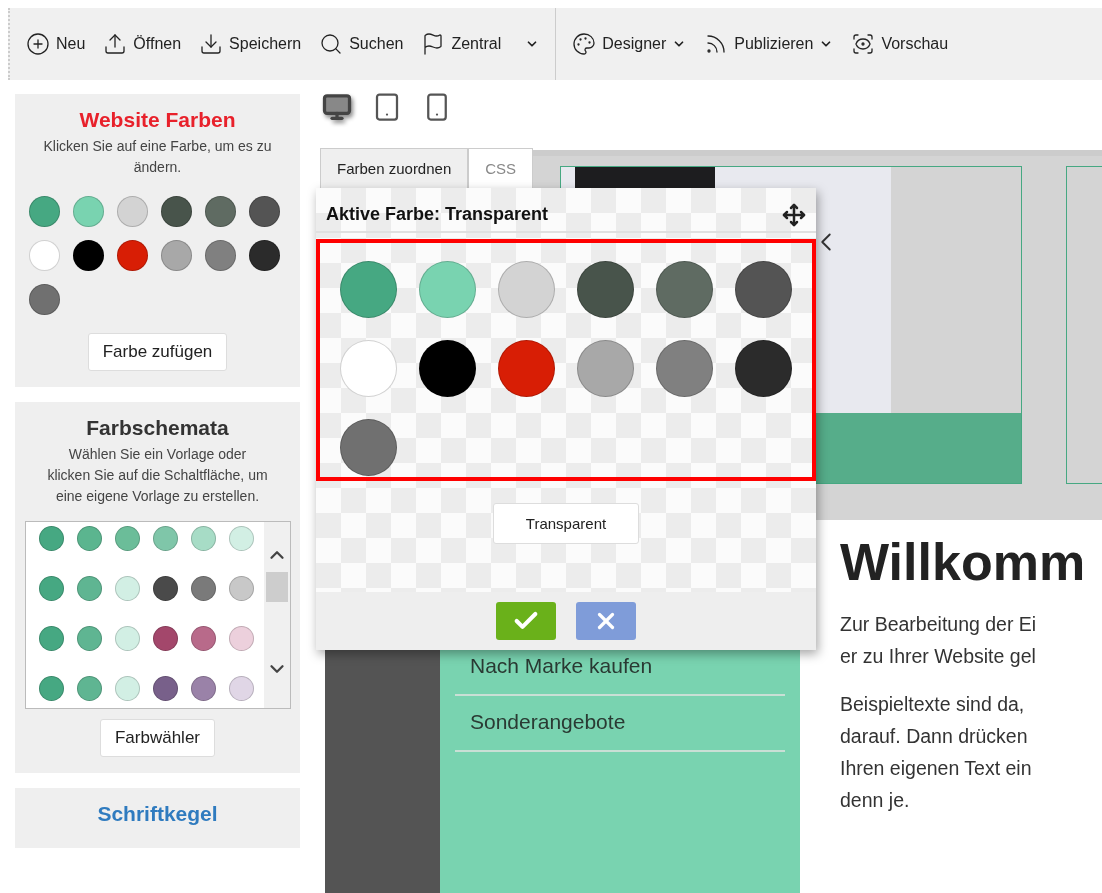 This screenshot has width=1102, height=893. I want to click on toolbar-button: Suchen, so click(361, 44).